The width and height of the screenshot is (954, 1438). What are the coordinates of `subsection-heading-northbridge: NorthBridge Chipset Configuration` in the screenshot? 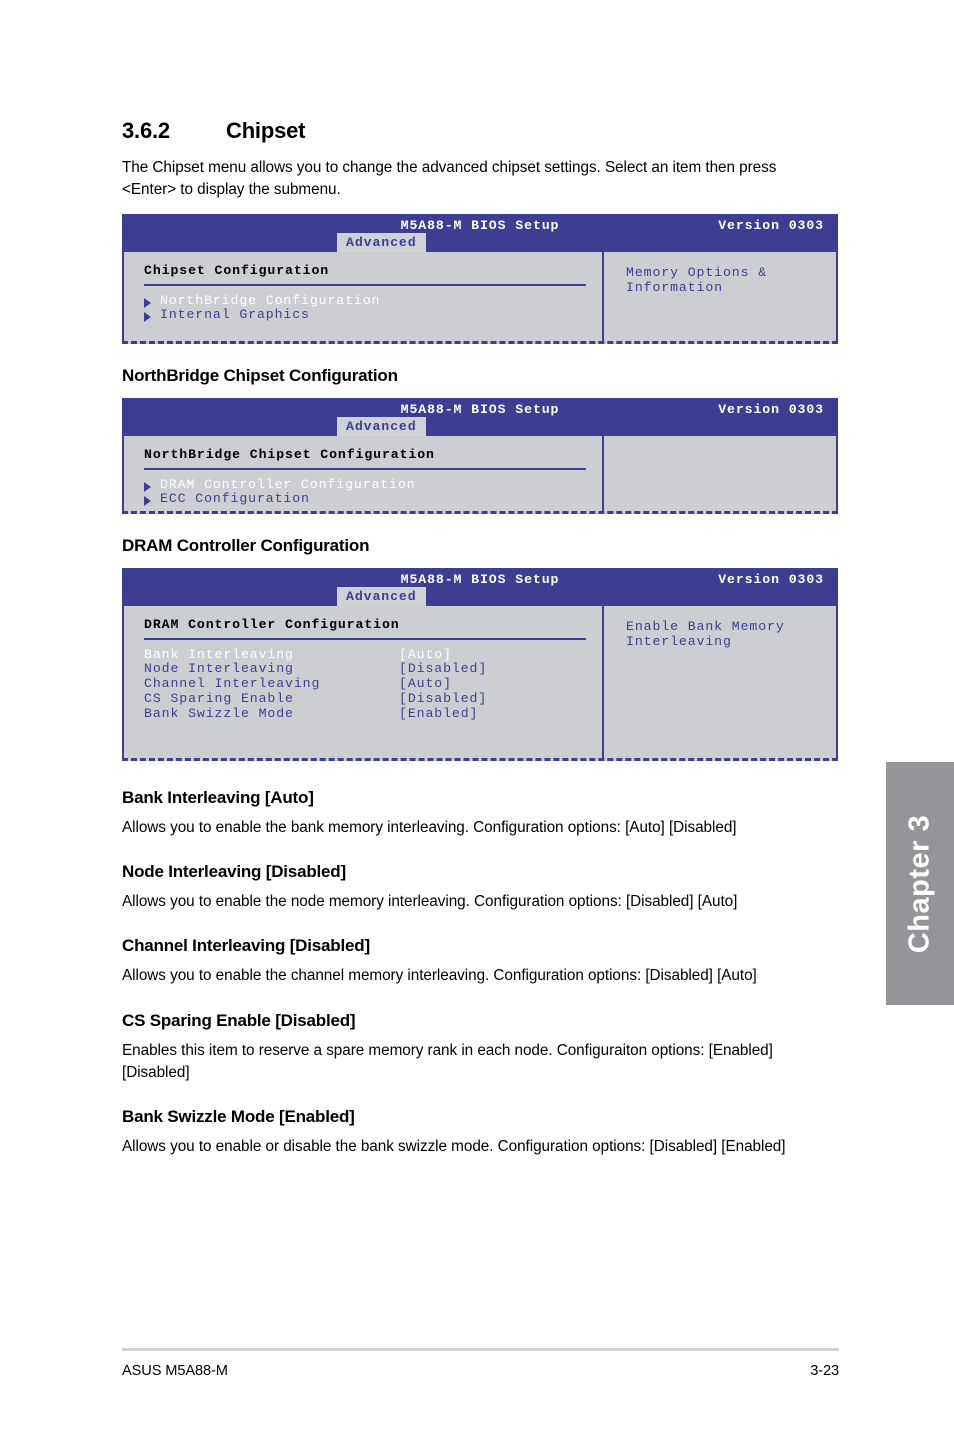 It's located at (260, 375).